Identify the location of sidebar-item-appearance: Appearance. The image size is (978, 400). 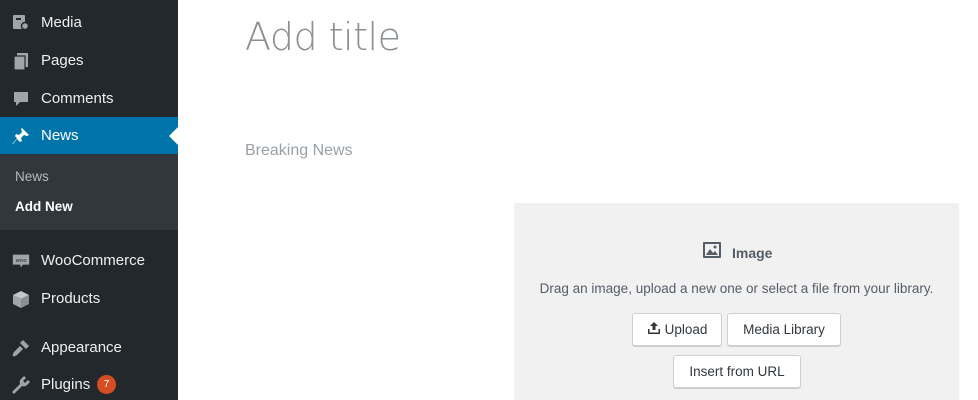
(89, 347).